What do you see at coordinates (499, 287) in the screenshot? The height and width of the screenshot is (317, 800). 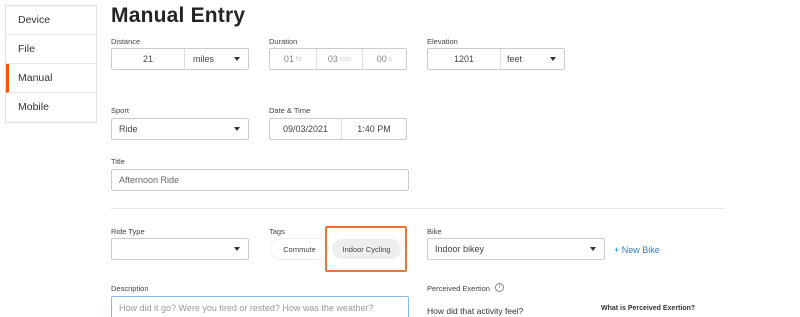 I see `info-icon: i` at bounding box center [499, 287].